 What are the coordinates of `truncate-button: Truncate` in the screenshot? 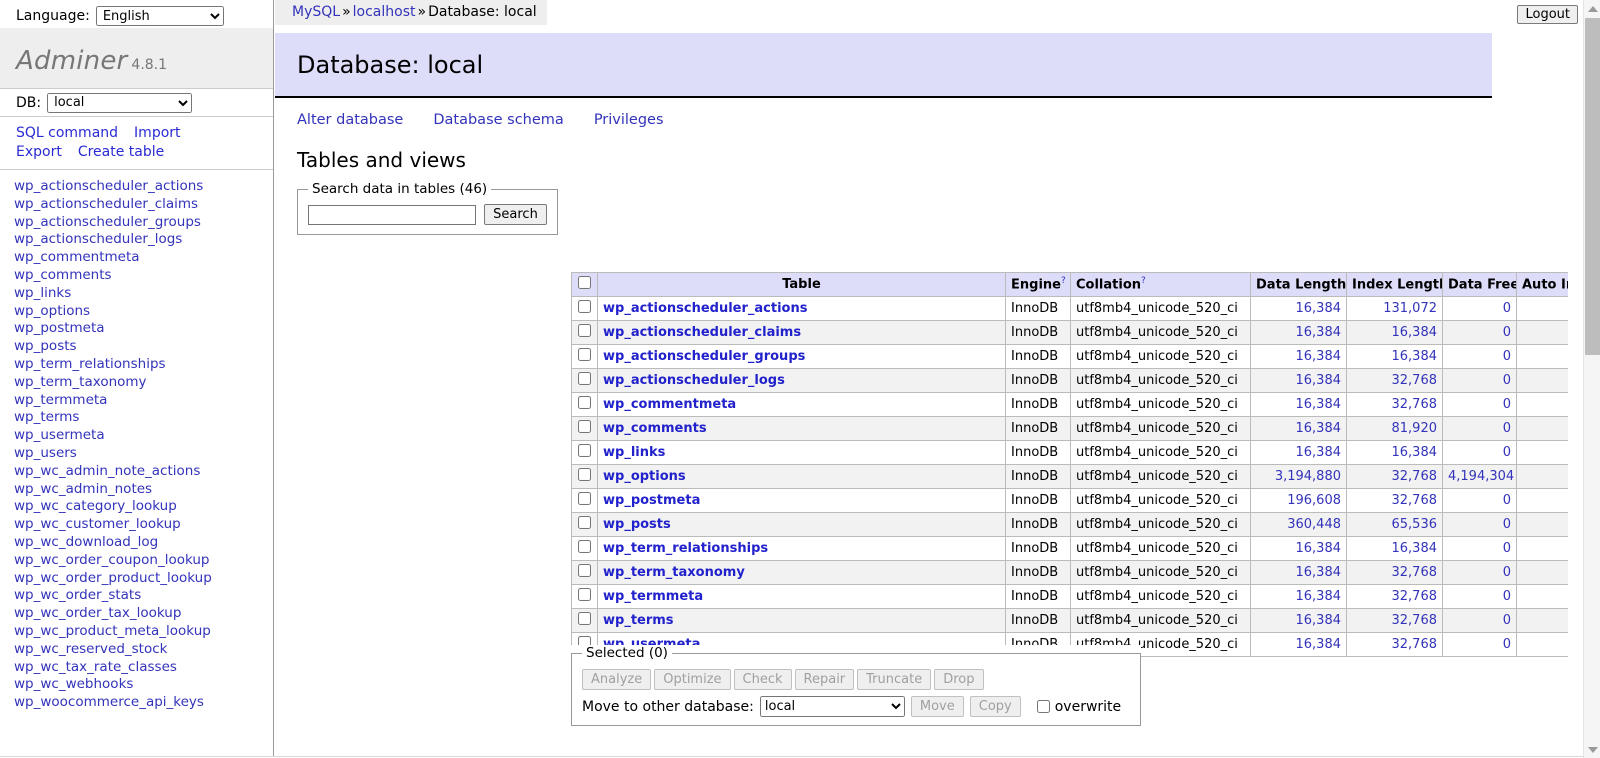 It's located at (894, 679).